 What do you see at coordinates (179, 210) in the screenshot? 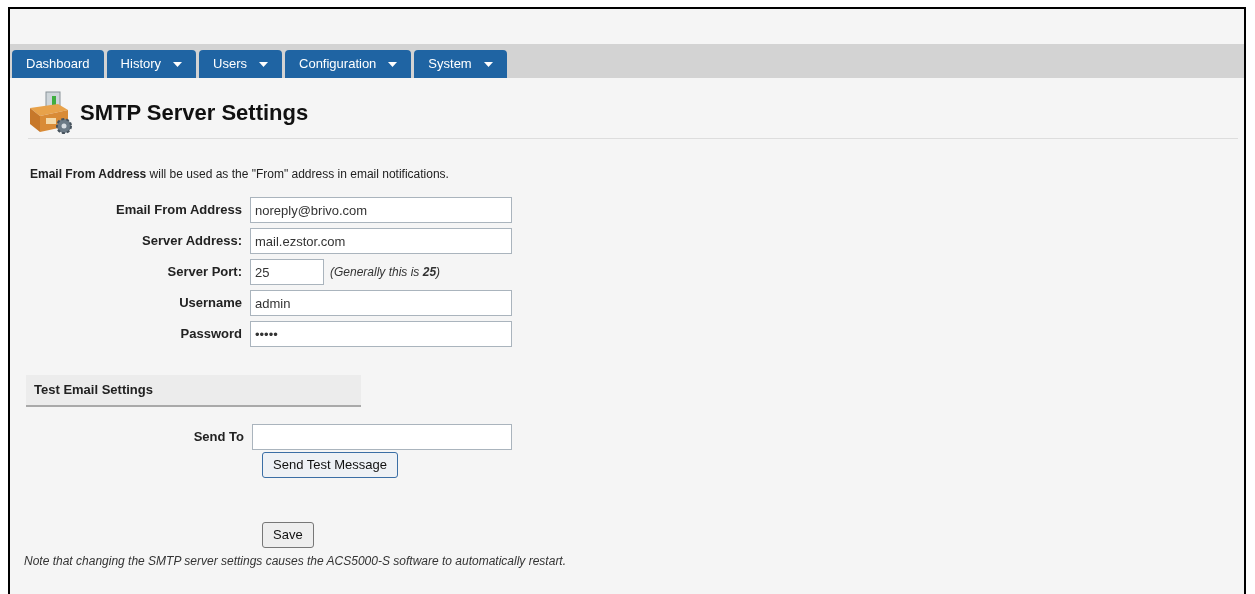
I see `field-label: Email From Address` at bounding box center [179, 210].